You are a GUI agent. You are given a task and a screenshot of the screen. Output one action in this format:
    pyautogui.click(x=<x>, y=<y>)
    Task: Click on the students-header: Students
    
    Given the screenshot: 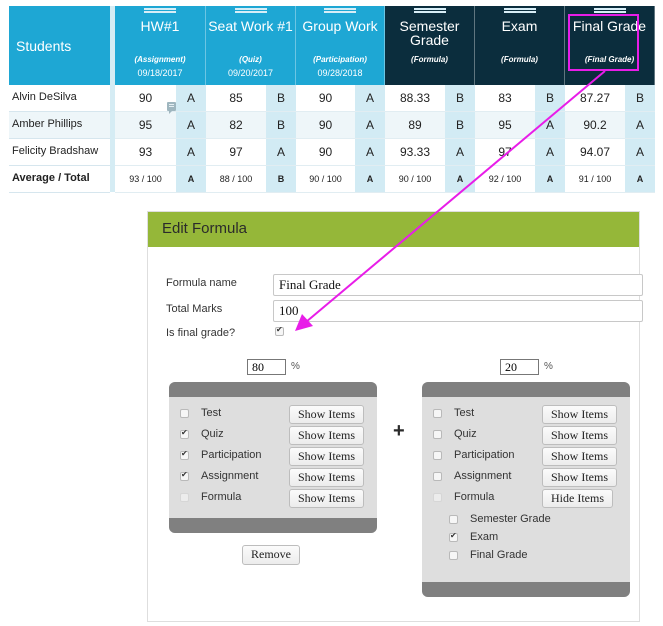 What is the action you would take?
    pyautogui.click(x=59, y=45)
    